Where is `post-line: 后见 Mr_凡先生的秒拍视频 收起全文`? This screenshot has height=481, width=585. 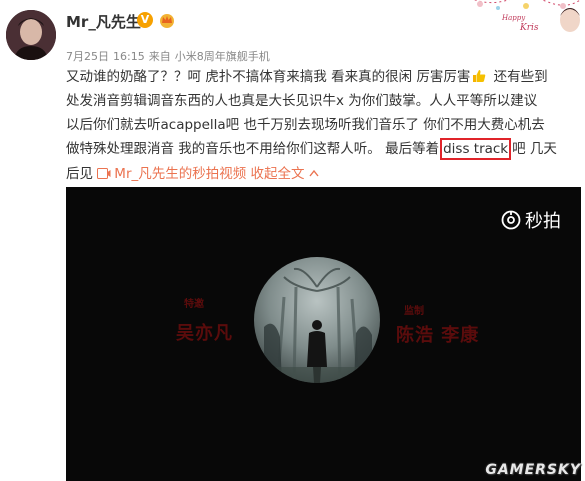 post-line: 后见 Mr_凡先生的秒拍视频 收起全文 is located at coordinates (323, 173).